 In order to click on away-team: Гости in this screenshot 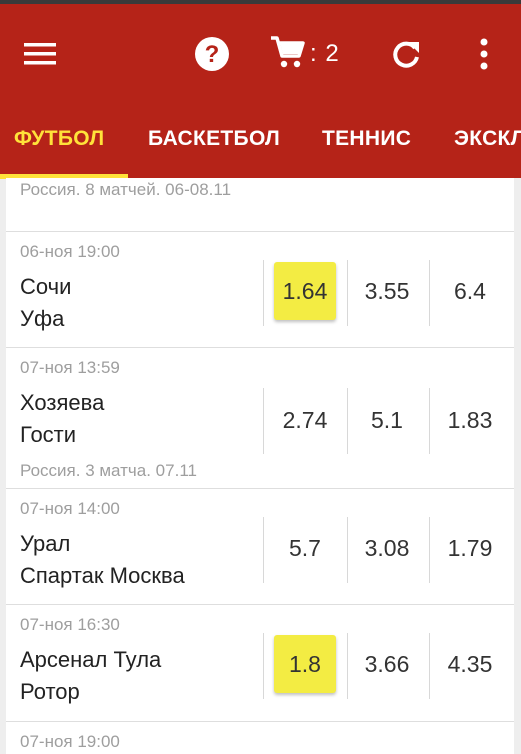, I will do `click(48, 434)`.